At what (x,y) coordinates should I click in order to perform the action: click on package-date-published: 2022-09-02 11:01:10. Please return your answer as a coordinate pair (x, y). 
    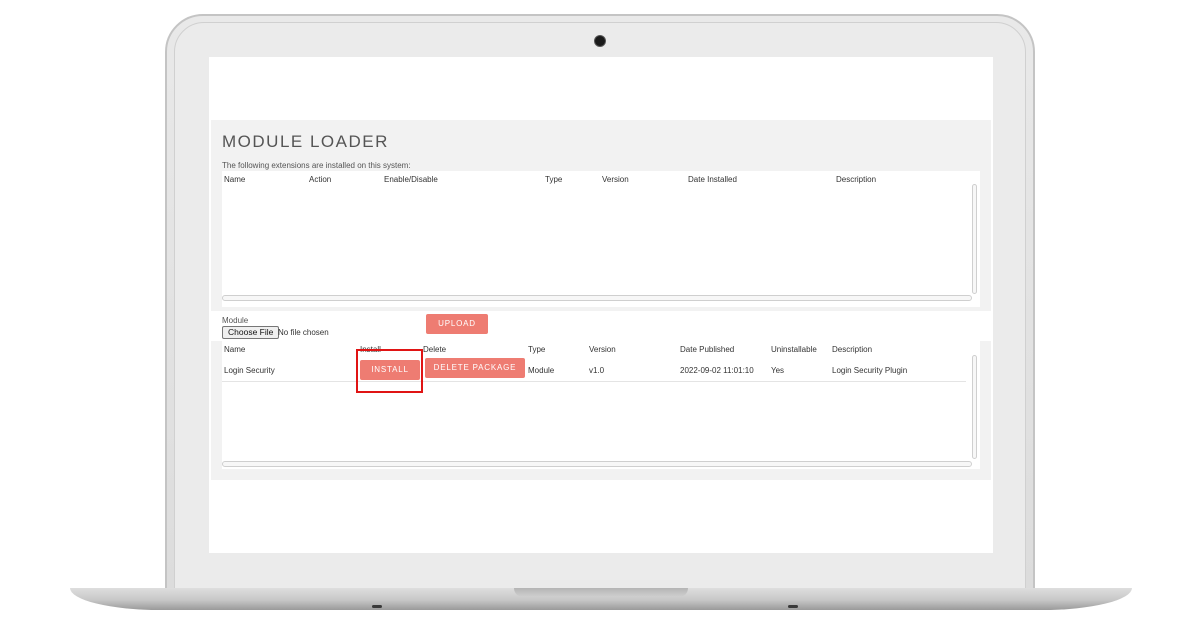
    Looking at the image, I should click on (717, 370).